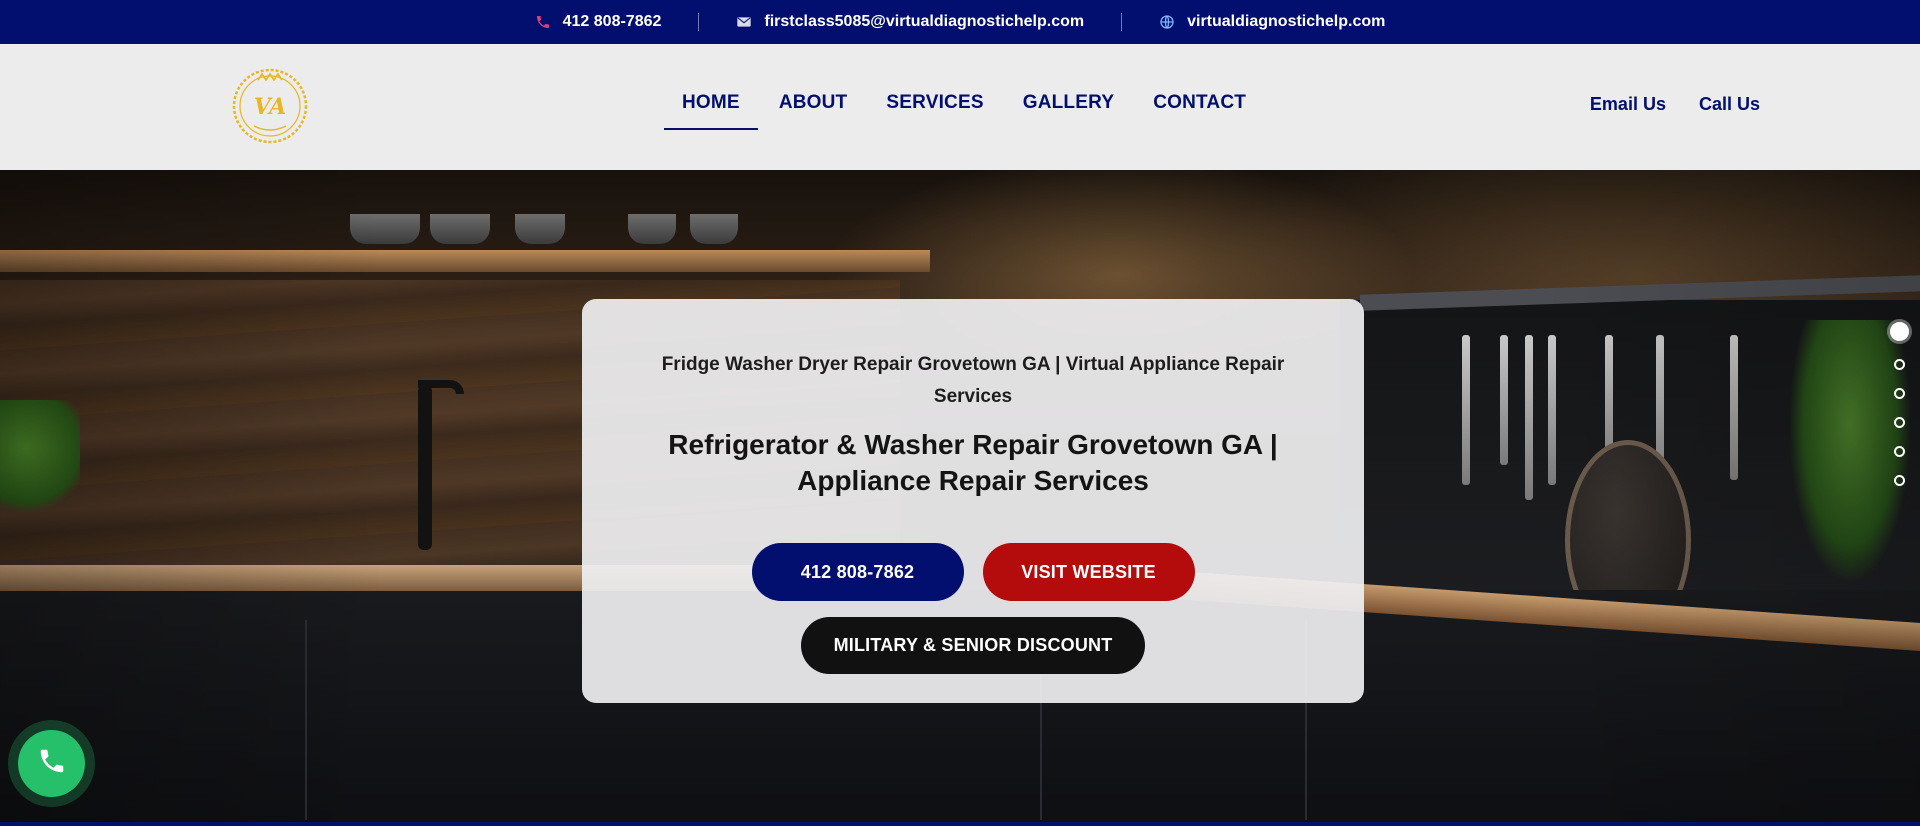 The height and width of the screenshot is (826, 1920). I want to click on site-logo: VA, so click(270, 106).